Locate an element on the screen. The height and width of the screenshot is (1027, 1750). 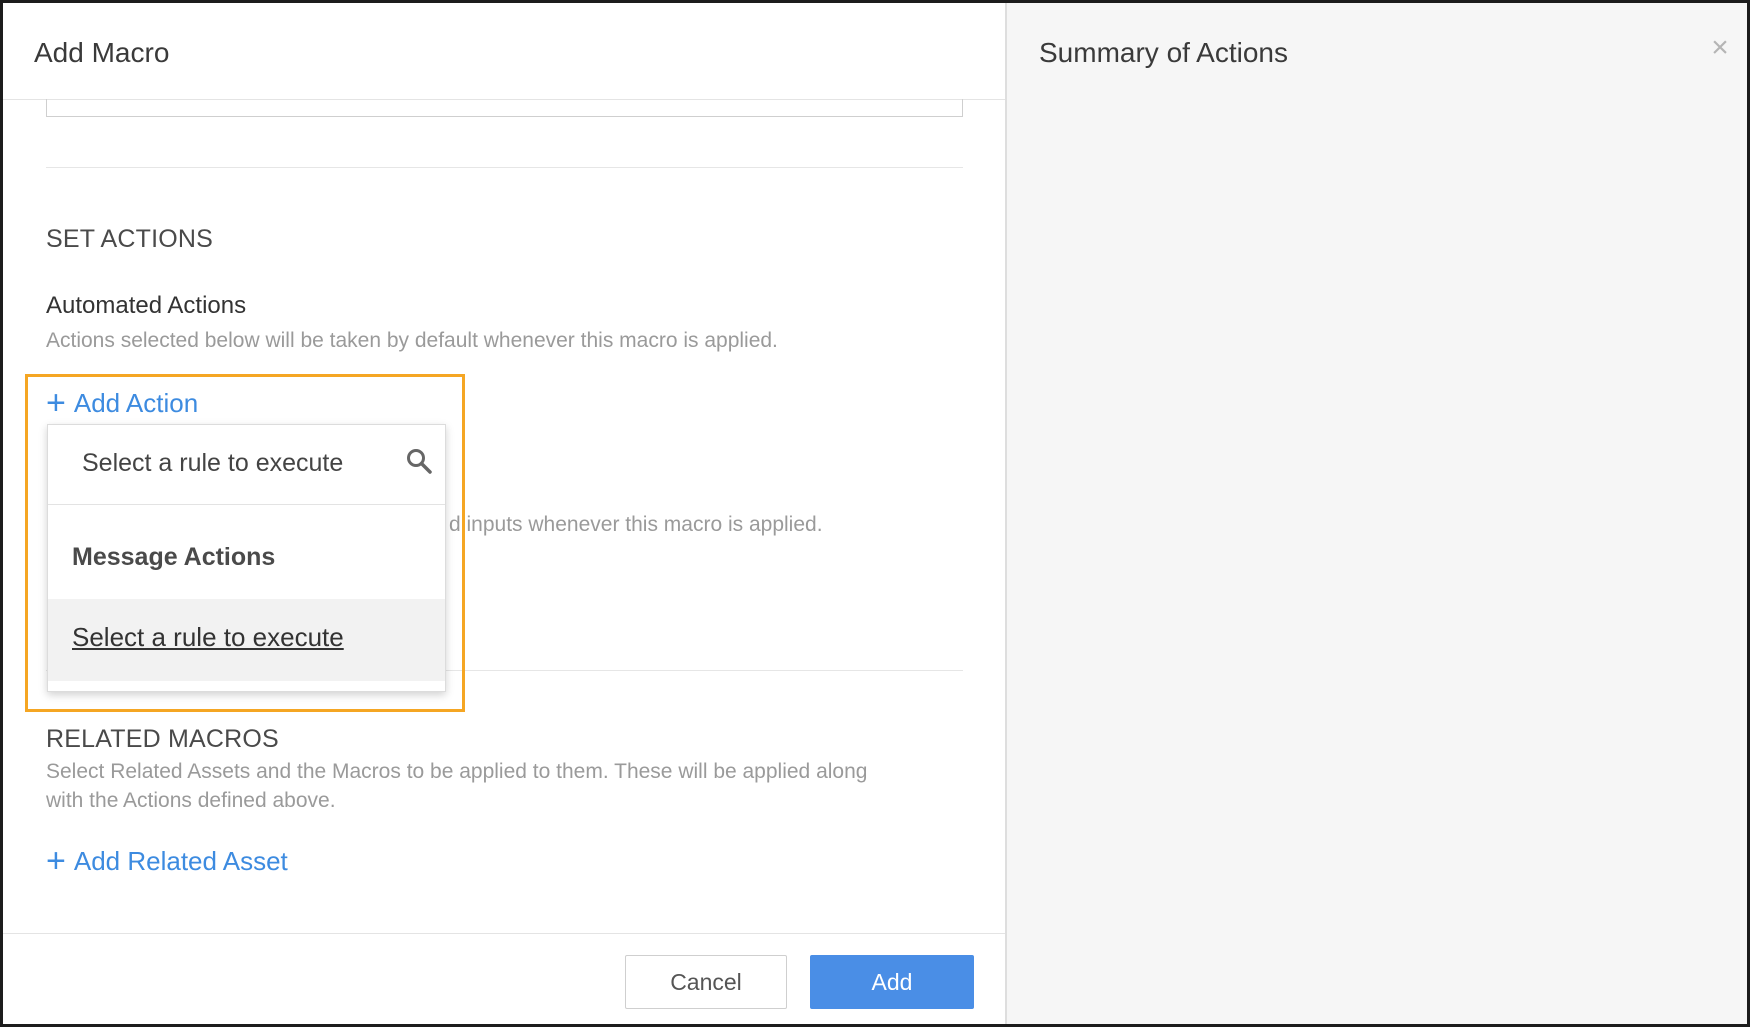
panel-header: Add Macro is located at coordinates (504, 51).